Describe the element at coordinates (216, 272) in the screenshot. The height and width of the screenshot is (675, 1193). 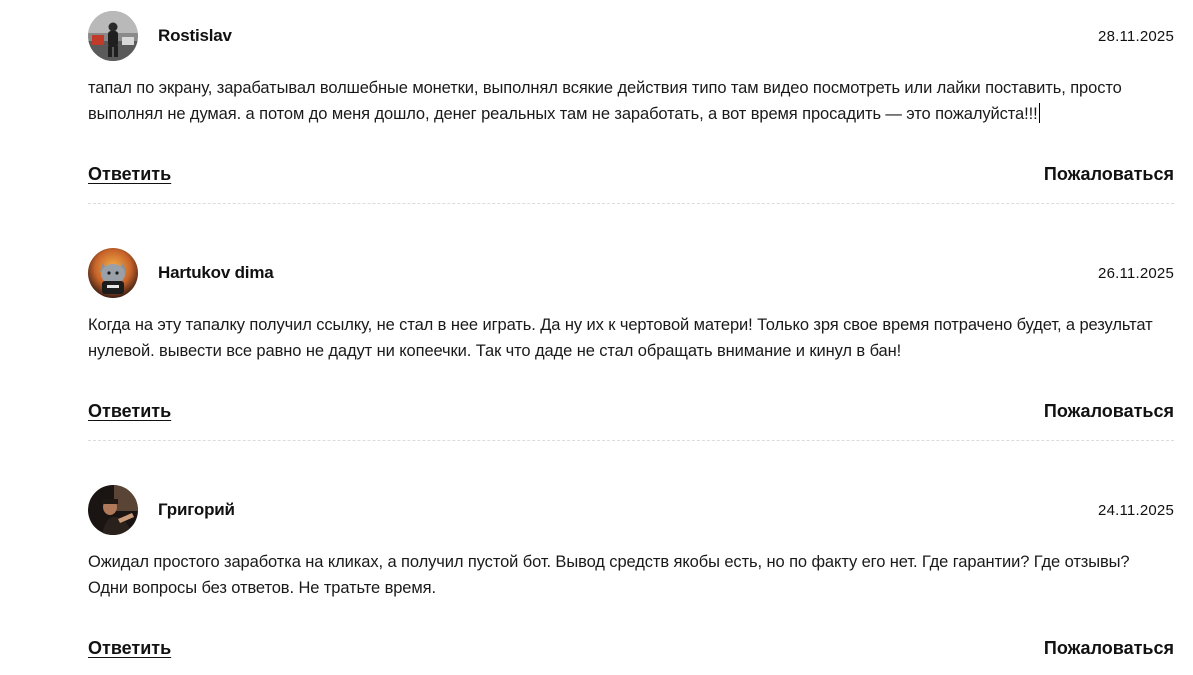
I see `comment-author: Hartukov dima` at that location.